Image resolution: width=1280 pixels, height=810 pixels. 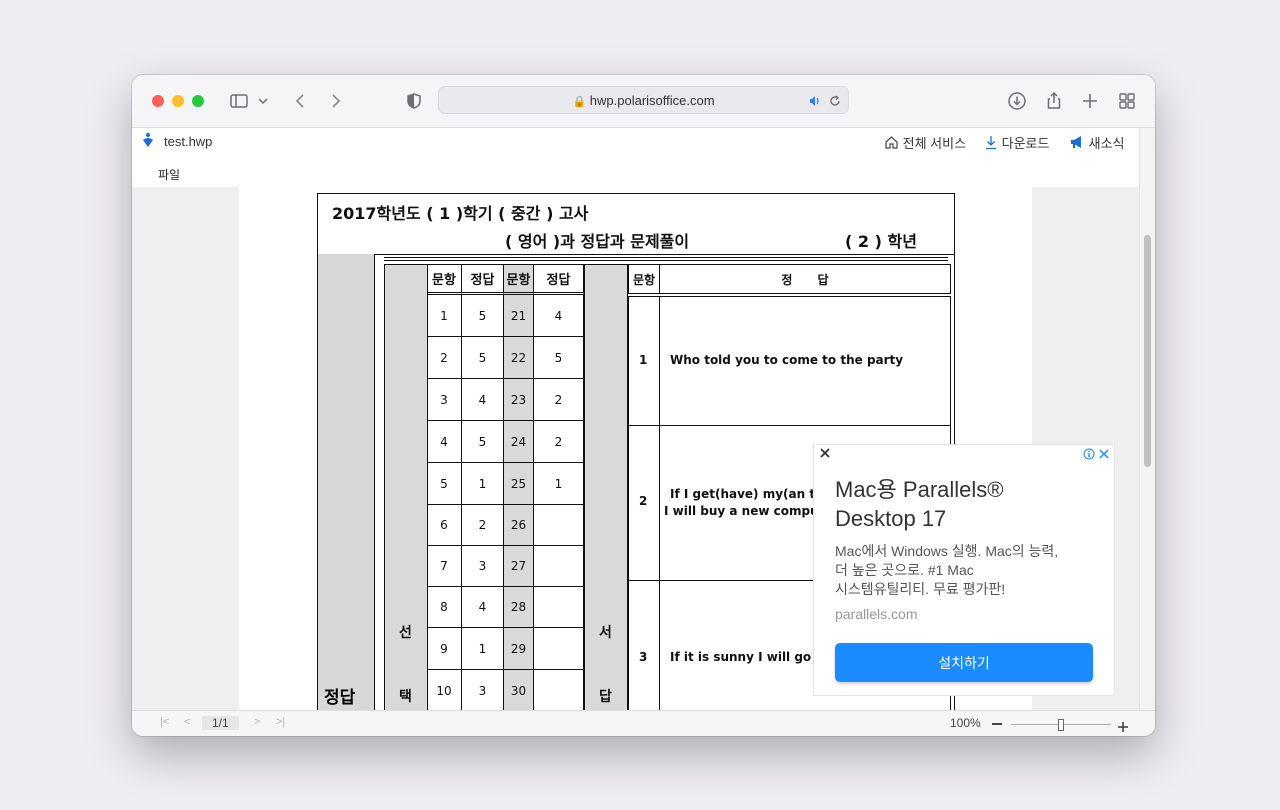 I want to click on zoom-slider, so click(x=1061, y=725).